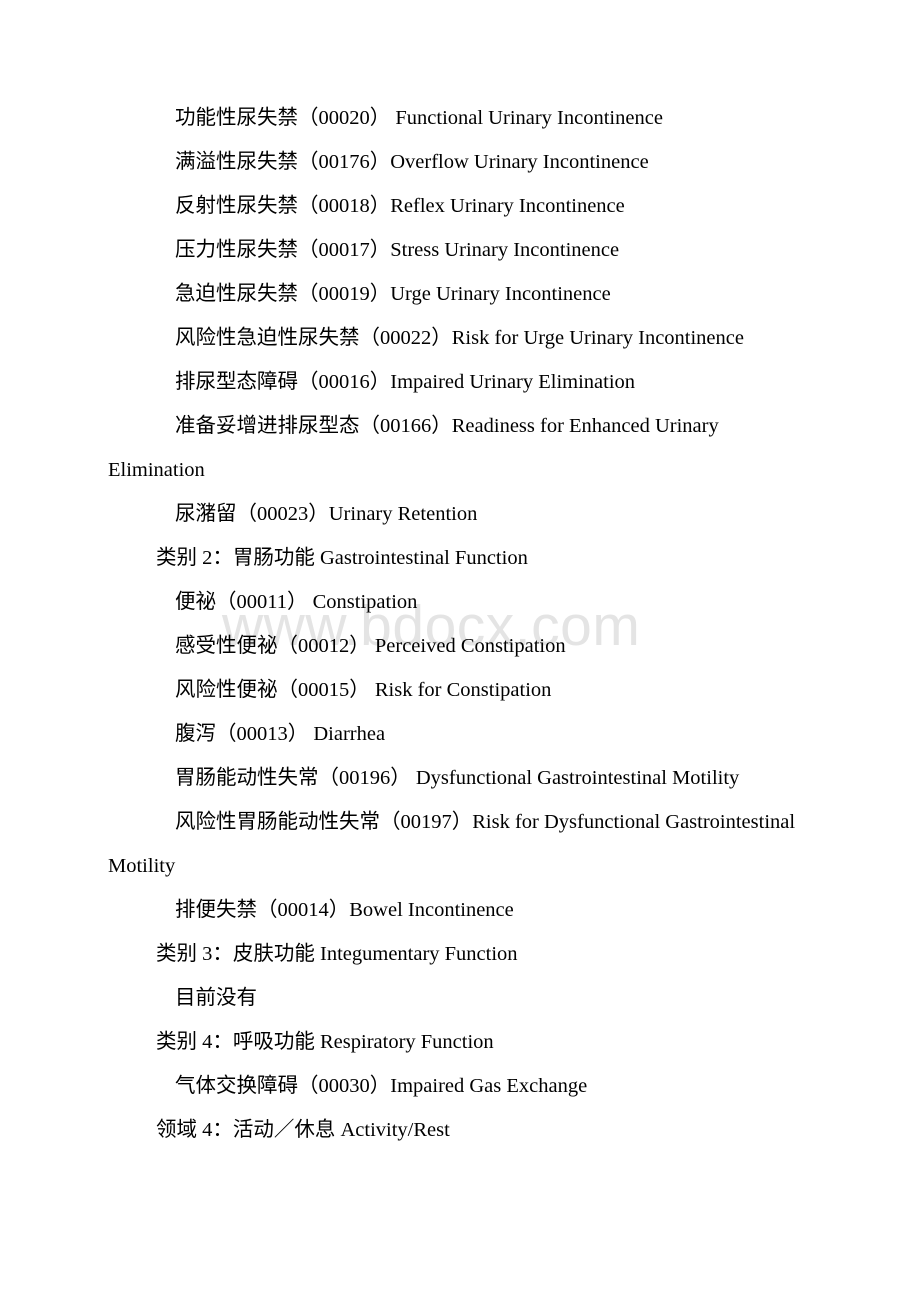 The width and height of the screenshot is (920, 1302). Describe the element at coordinates (397, 250) in the screenshot. I see `diagnosis-entry: 压力性尿失禁（00017）Stress Urinary Incontinence` at that location.